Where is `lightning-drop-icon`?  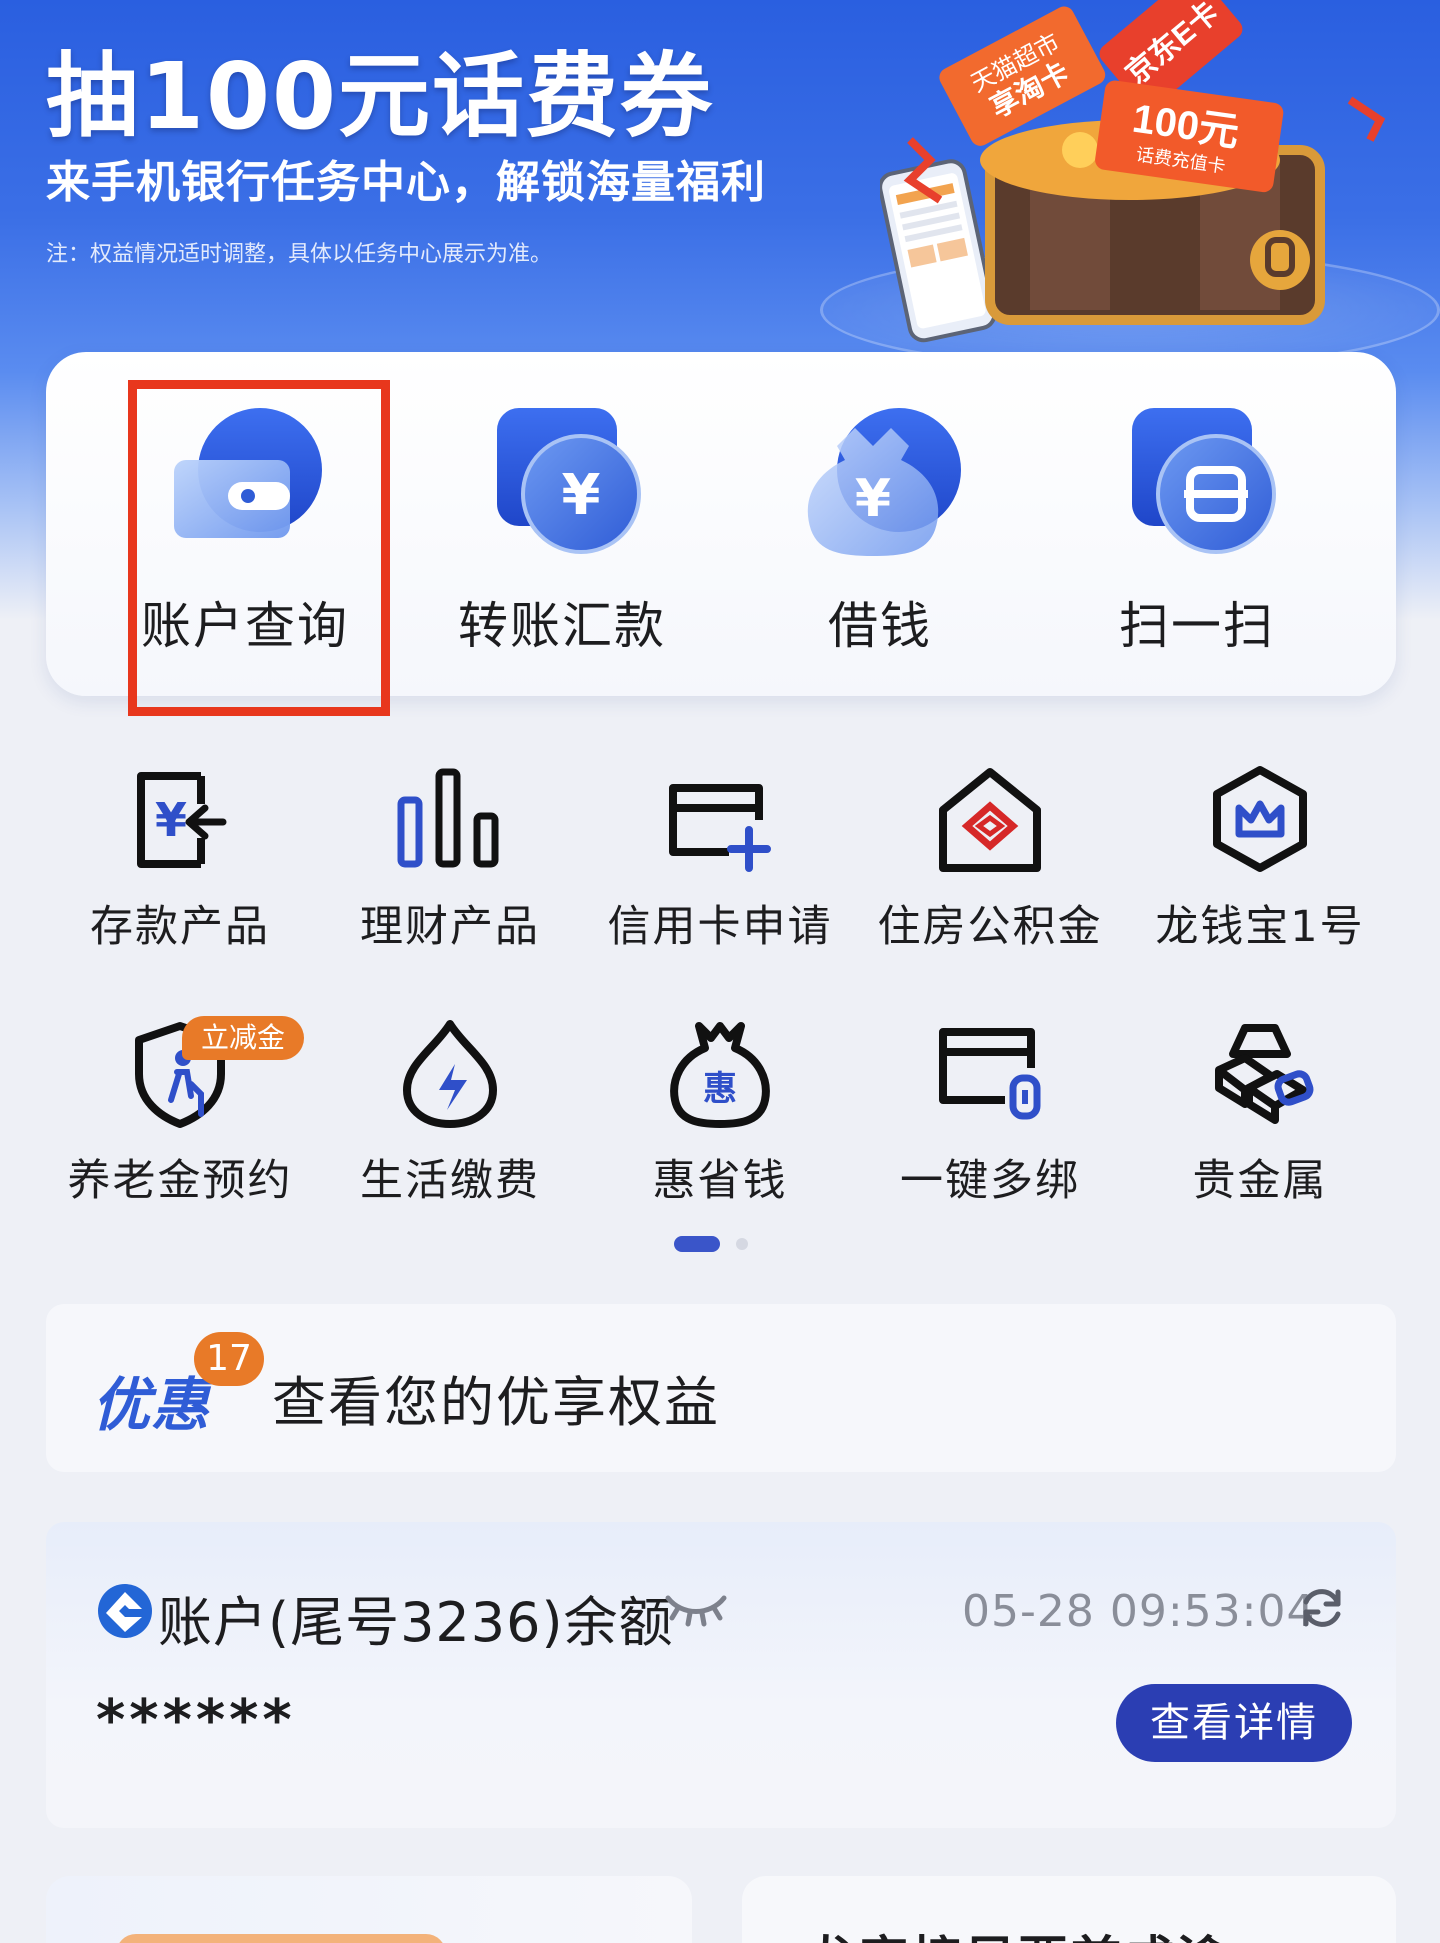 lightning-drop-icon is located at coordinates (450, 1074).